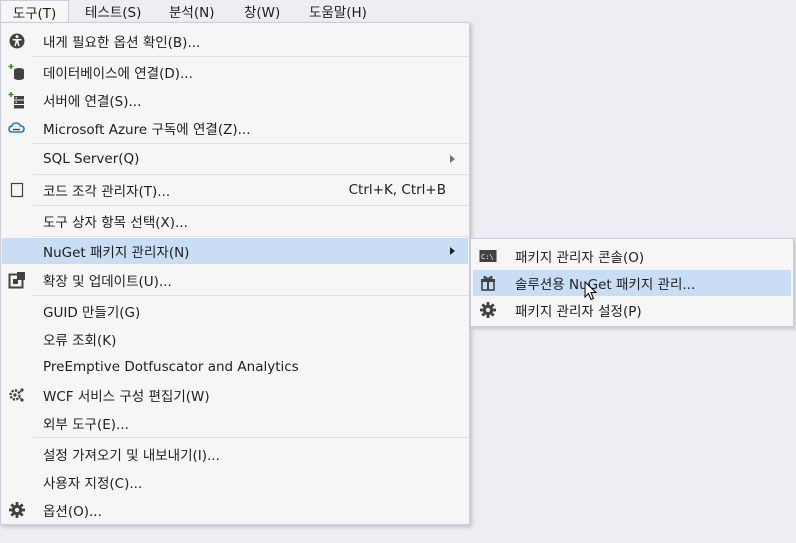 This screenshot has width=796, height=543. What do you see at coordinates (116, 253) in the screenshot?
I see `menu-item-label: NuGet 패키지 관리자(N)` at bounding box center [116, 253].